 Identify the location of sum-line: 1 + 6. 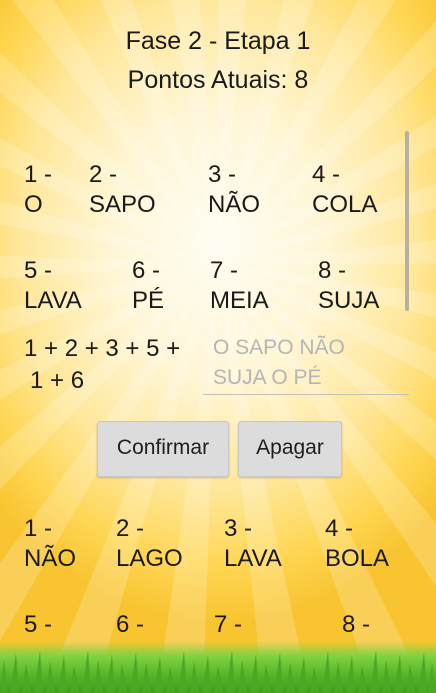
(57, 380).